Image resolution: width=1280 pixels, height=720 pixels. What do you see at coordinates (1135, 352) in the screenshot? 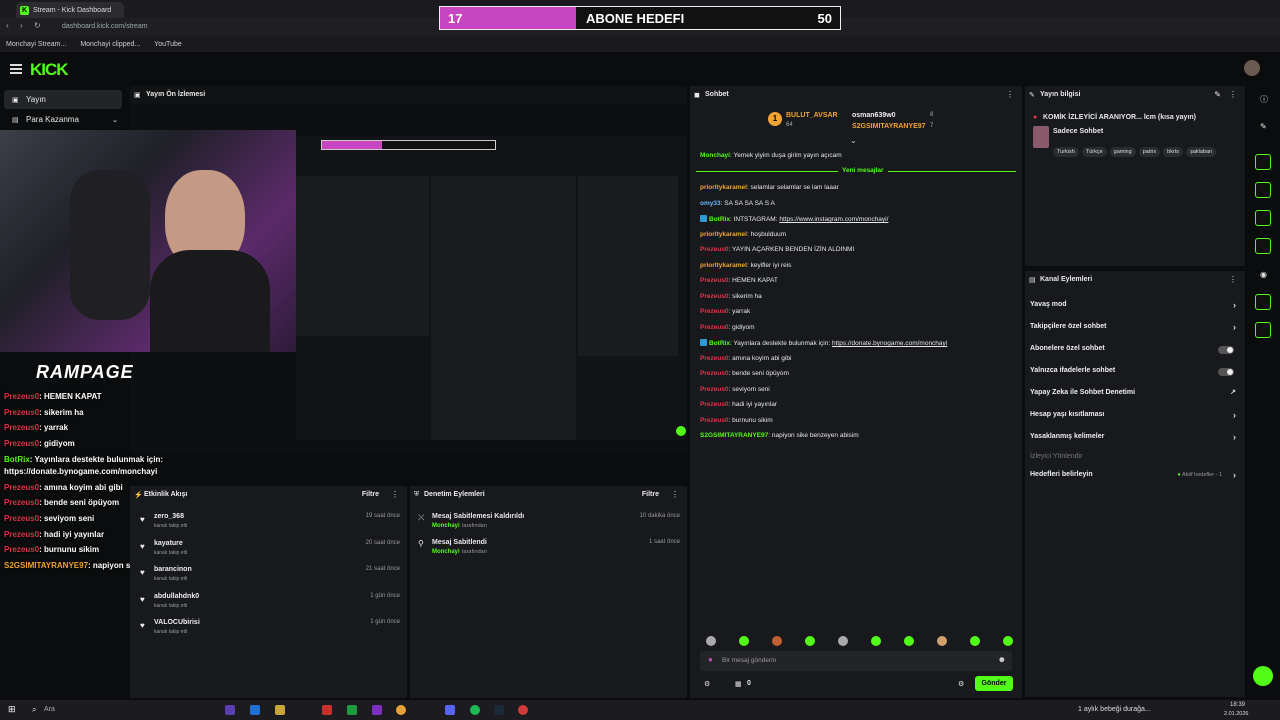
I see `channel-action-row: Abonelere özel sohbet` at bounding box center [1135, 352].